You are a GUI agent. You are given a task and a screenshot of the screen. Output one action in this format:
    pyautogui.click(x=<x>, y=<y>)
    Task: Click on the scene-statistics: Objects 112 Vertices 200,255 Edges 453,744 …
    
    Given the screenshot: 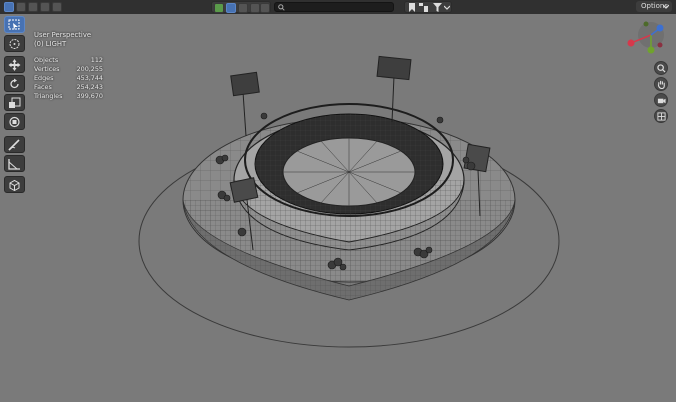 What is the action you would take?
    pyautogui.click(x=68, y=78)
    